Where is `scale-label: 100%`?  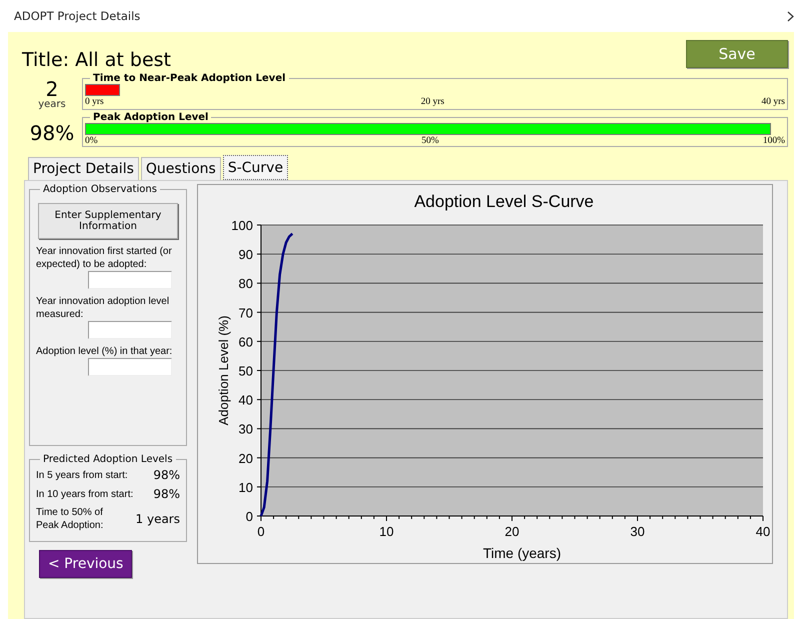
scale-label: 100% is located at coordinates (773, 141).